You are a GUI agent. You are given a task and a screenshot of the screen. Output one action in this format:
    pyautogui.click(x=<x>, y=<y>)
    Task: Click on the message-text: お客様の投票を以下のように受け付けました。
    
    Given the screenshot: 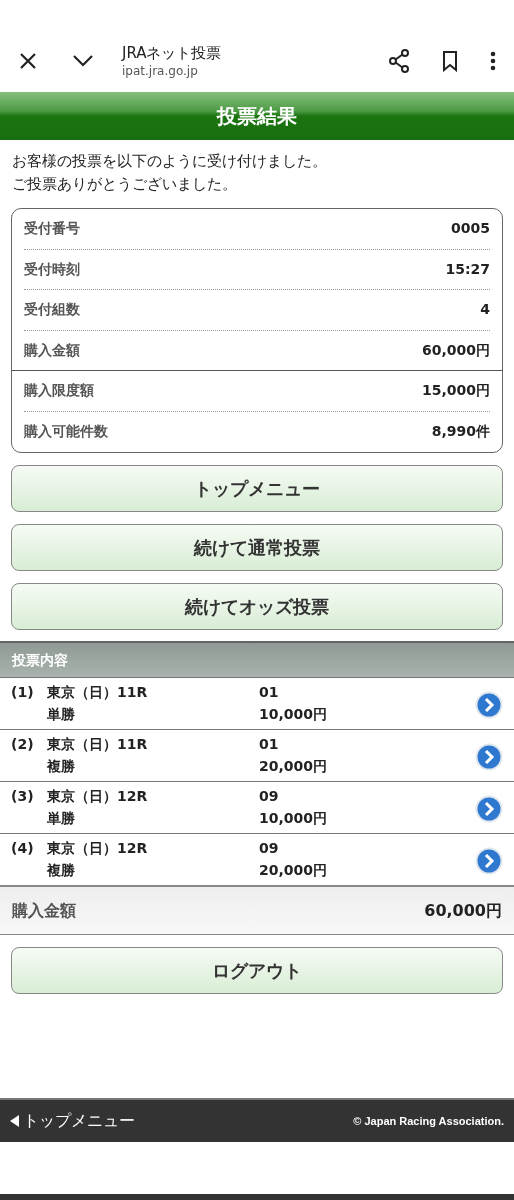 What is the action you would take?
    pyautogui.click(x=170, y=161)
    